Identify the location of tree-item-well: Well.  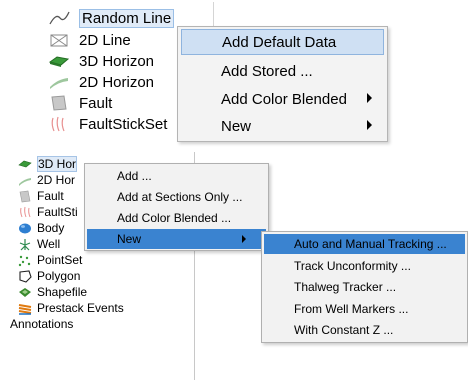
(39, 244).